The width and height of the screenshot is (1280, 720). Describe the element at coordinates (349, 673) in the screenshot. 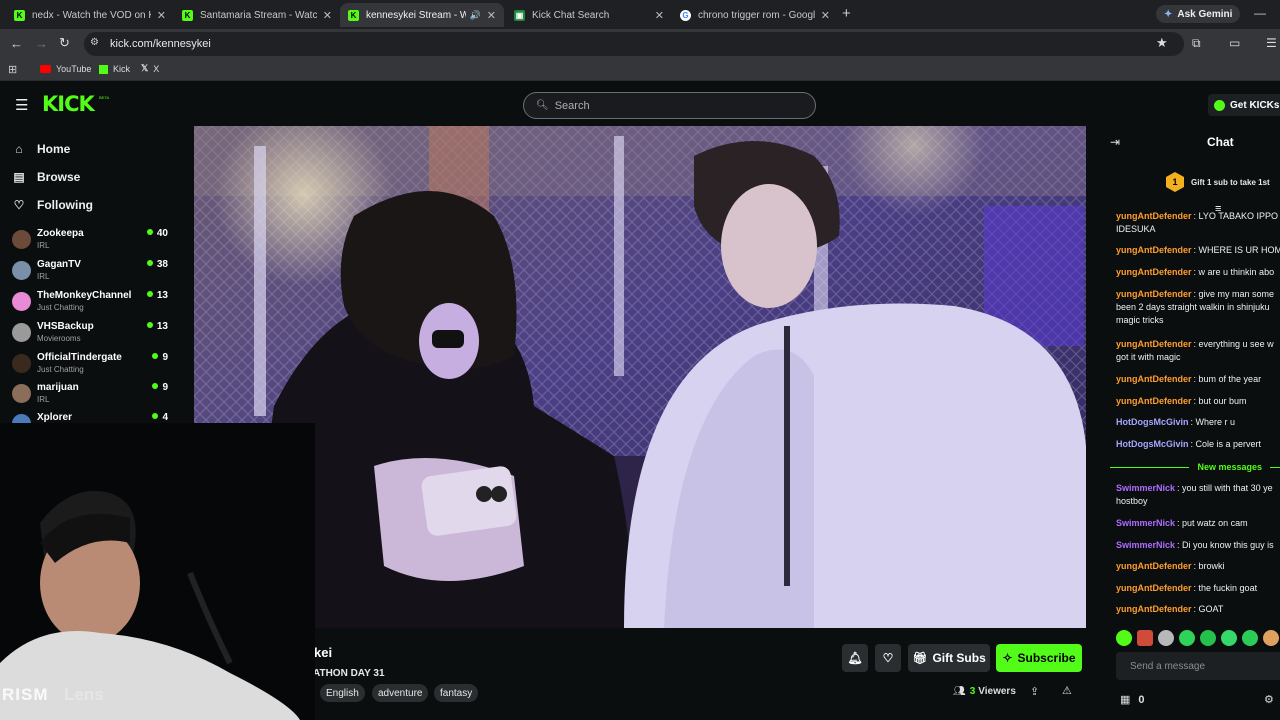

I see `stream-title: ATHON DAY 31` at that location.